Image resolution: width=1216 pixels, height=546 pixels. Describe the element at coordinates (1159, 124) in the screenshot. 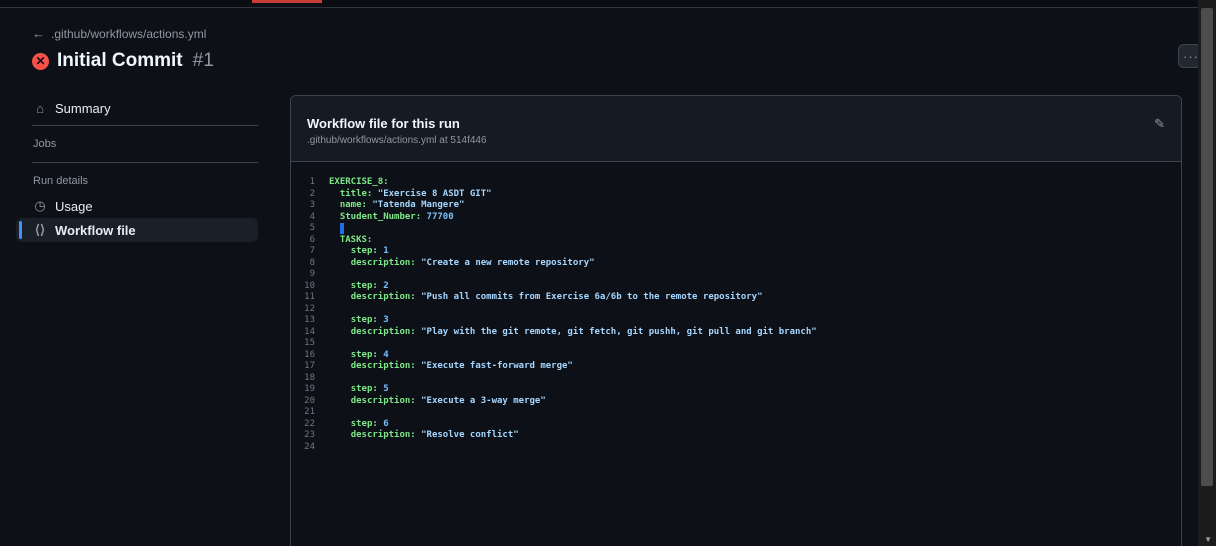

I see `pencil-icon: ✎` at that location.